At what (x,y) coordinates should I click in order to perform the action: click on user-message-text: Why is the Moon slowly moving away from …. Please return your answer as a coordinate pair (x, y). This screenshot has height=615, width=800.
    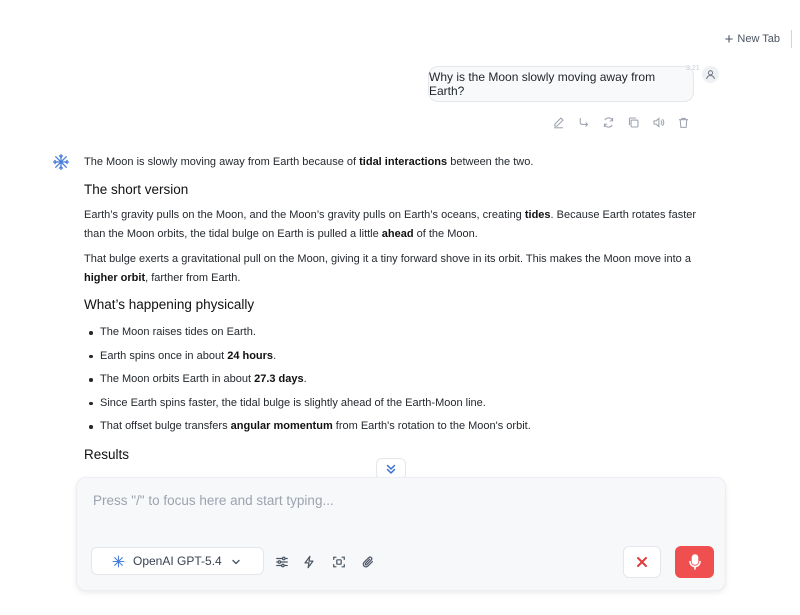
    Looking at the image, I should click on (542, 84).